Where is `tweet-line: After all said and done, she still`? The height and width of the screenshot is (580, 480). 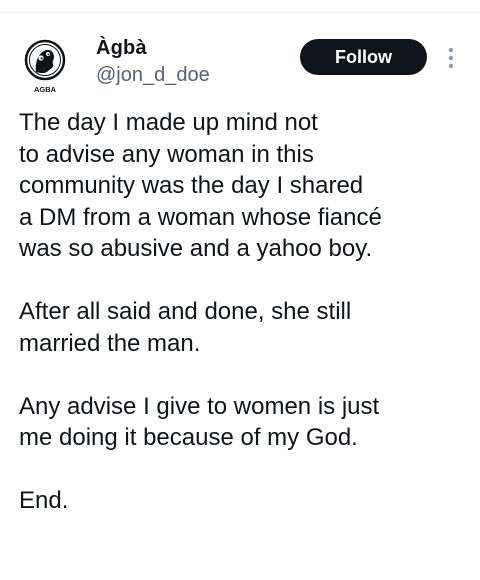 tweet-line: After all said and done, she still is located at coordinates (185, 311).